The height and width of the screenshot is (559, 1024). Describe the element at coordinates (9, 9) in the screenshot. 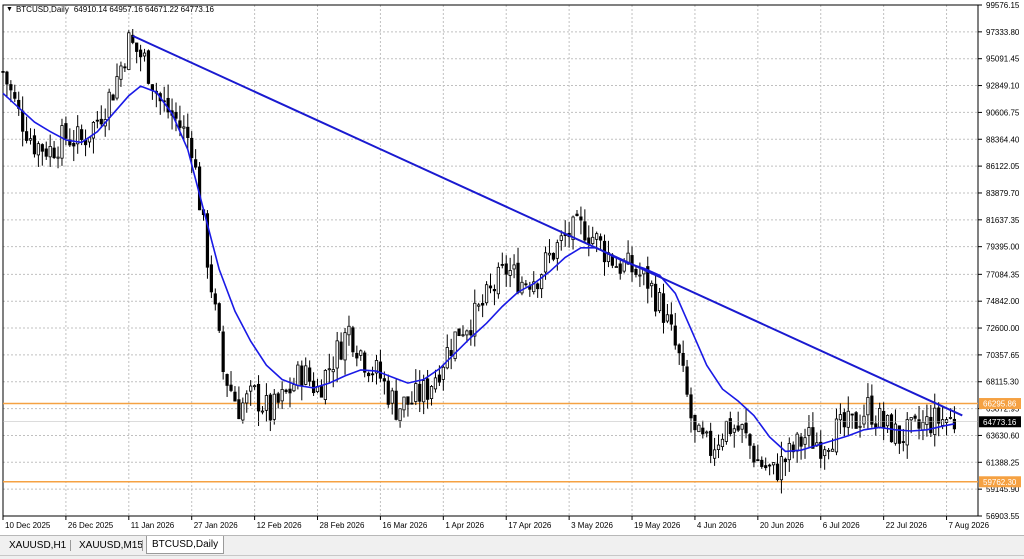

I see `dropdown-arrow-icon: ▼` at that location.